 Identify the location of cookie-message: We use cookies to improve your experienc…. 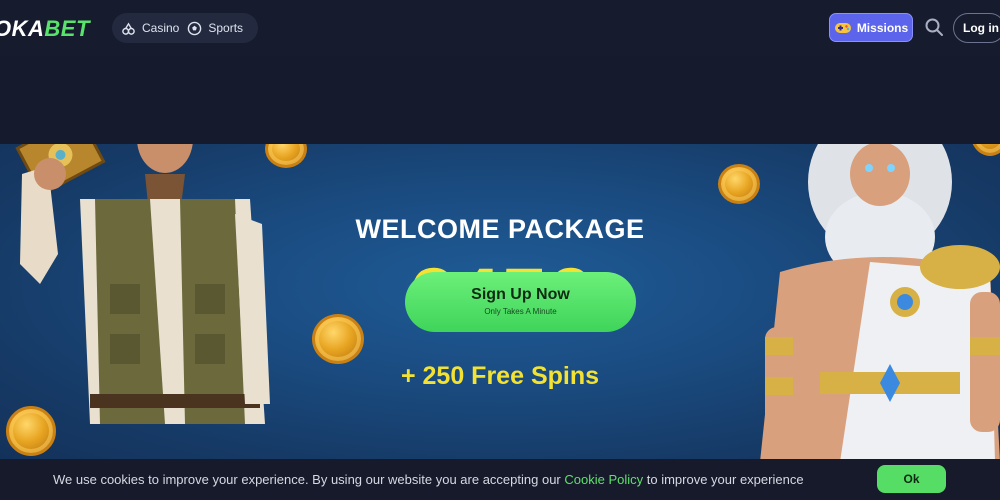
(428, 479).